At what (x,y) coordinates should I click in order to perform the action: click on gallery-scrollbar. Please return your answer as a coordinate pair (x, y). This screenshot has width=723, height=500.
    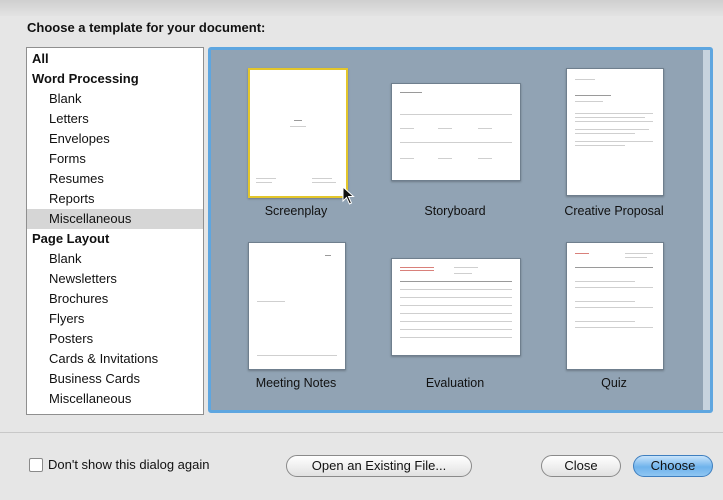
    Looking at the image, I should click on (706, 230).